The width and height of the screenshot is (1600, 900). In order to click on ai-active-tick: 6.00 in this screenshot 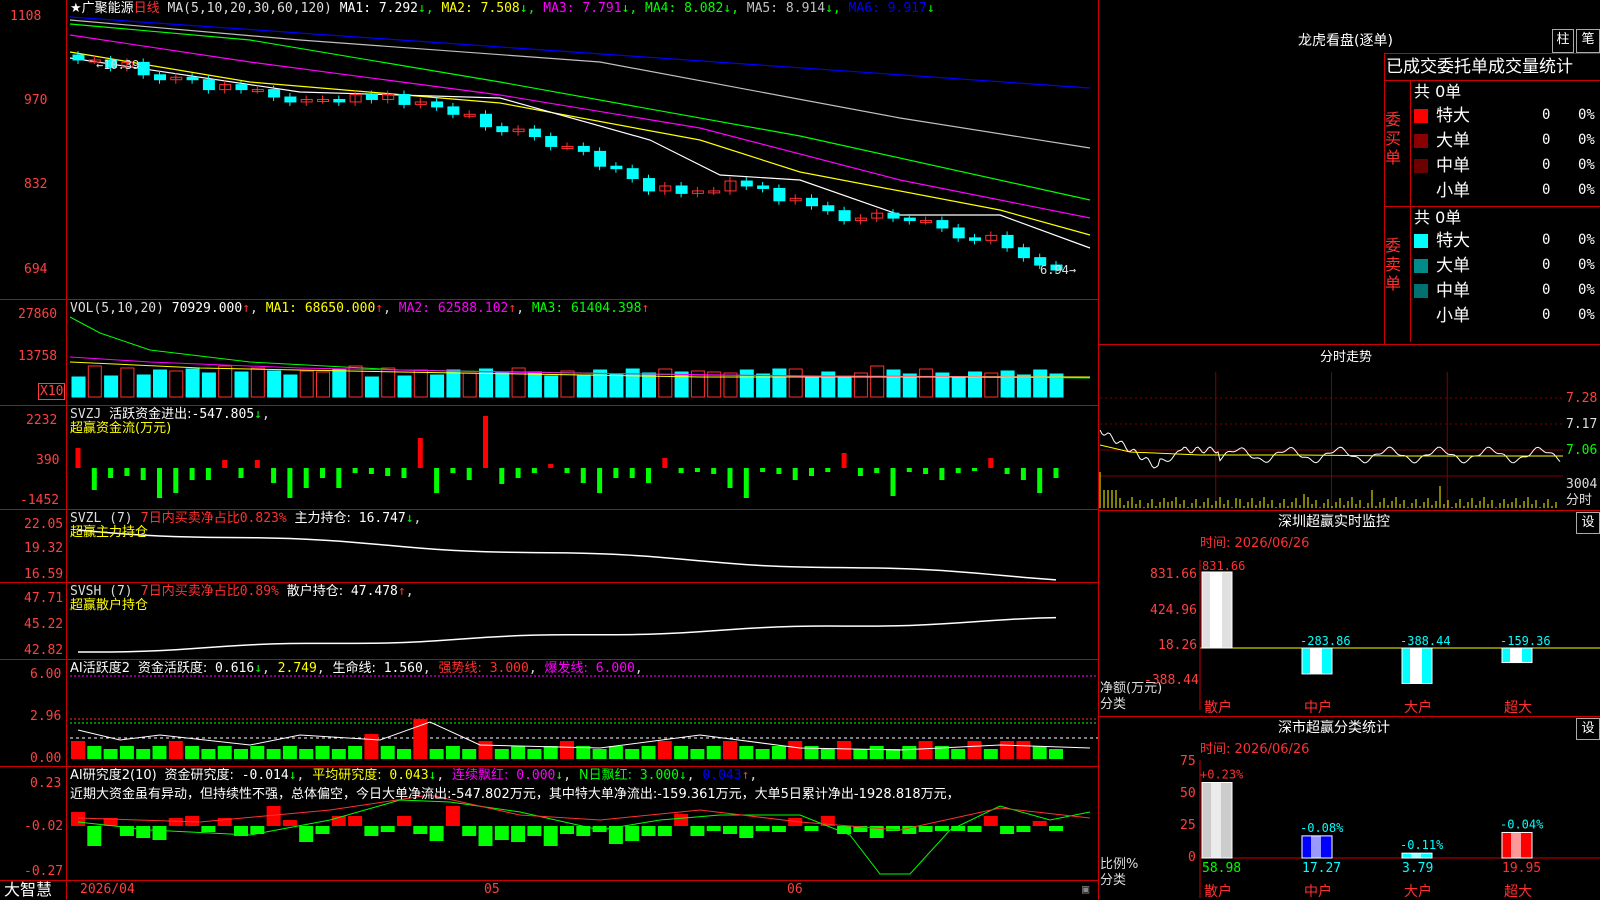, I will do `click(46, 674)`.